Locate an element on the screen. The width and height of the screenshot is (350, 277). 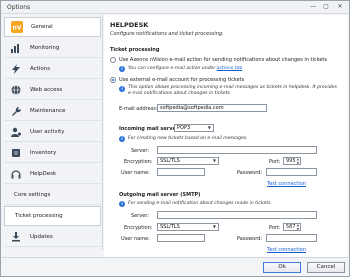
sidebar-item-user-activity: User activity is located at coordinates (52, 132).